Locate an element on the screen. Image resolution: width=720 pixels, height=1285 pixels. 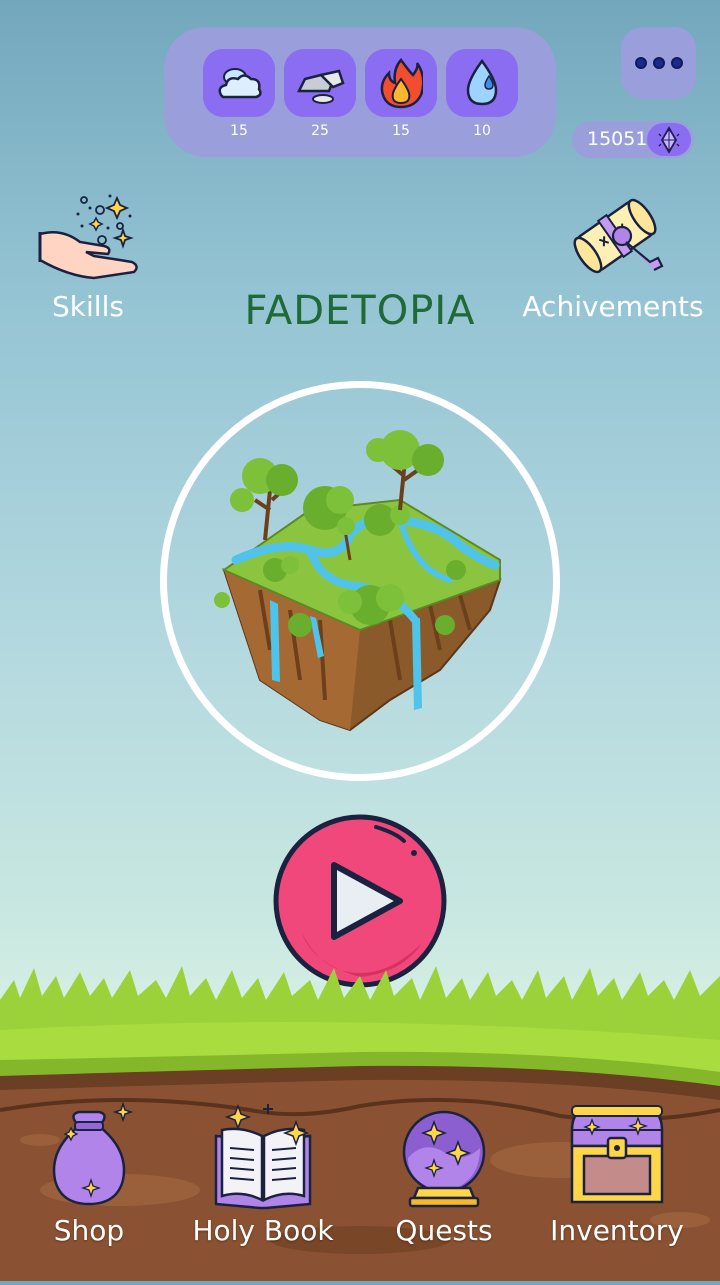
water-drop-icon is located at coordinates (482, 82).